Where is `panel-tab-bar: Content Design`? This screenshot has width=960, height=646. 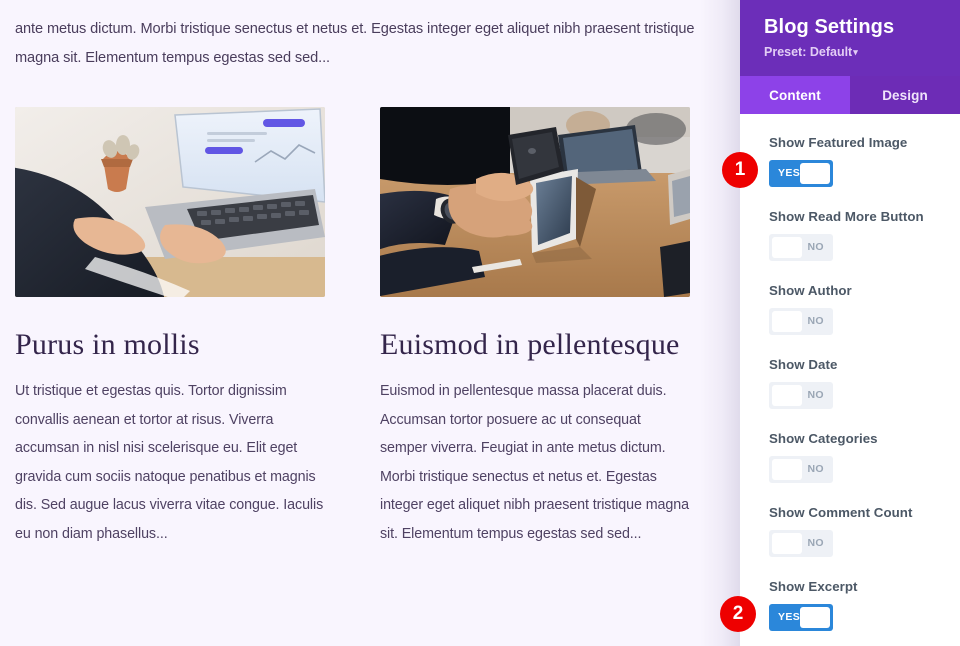
panel-tab-bar: Content Design is located at coordinates (850, 95).